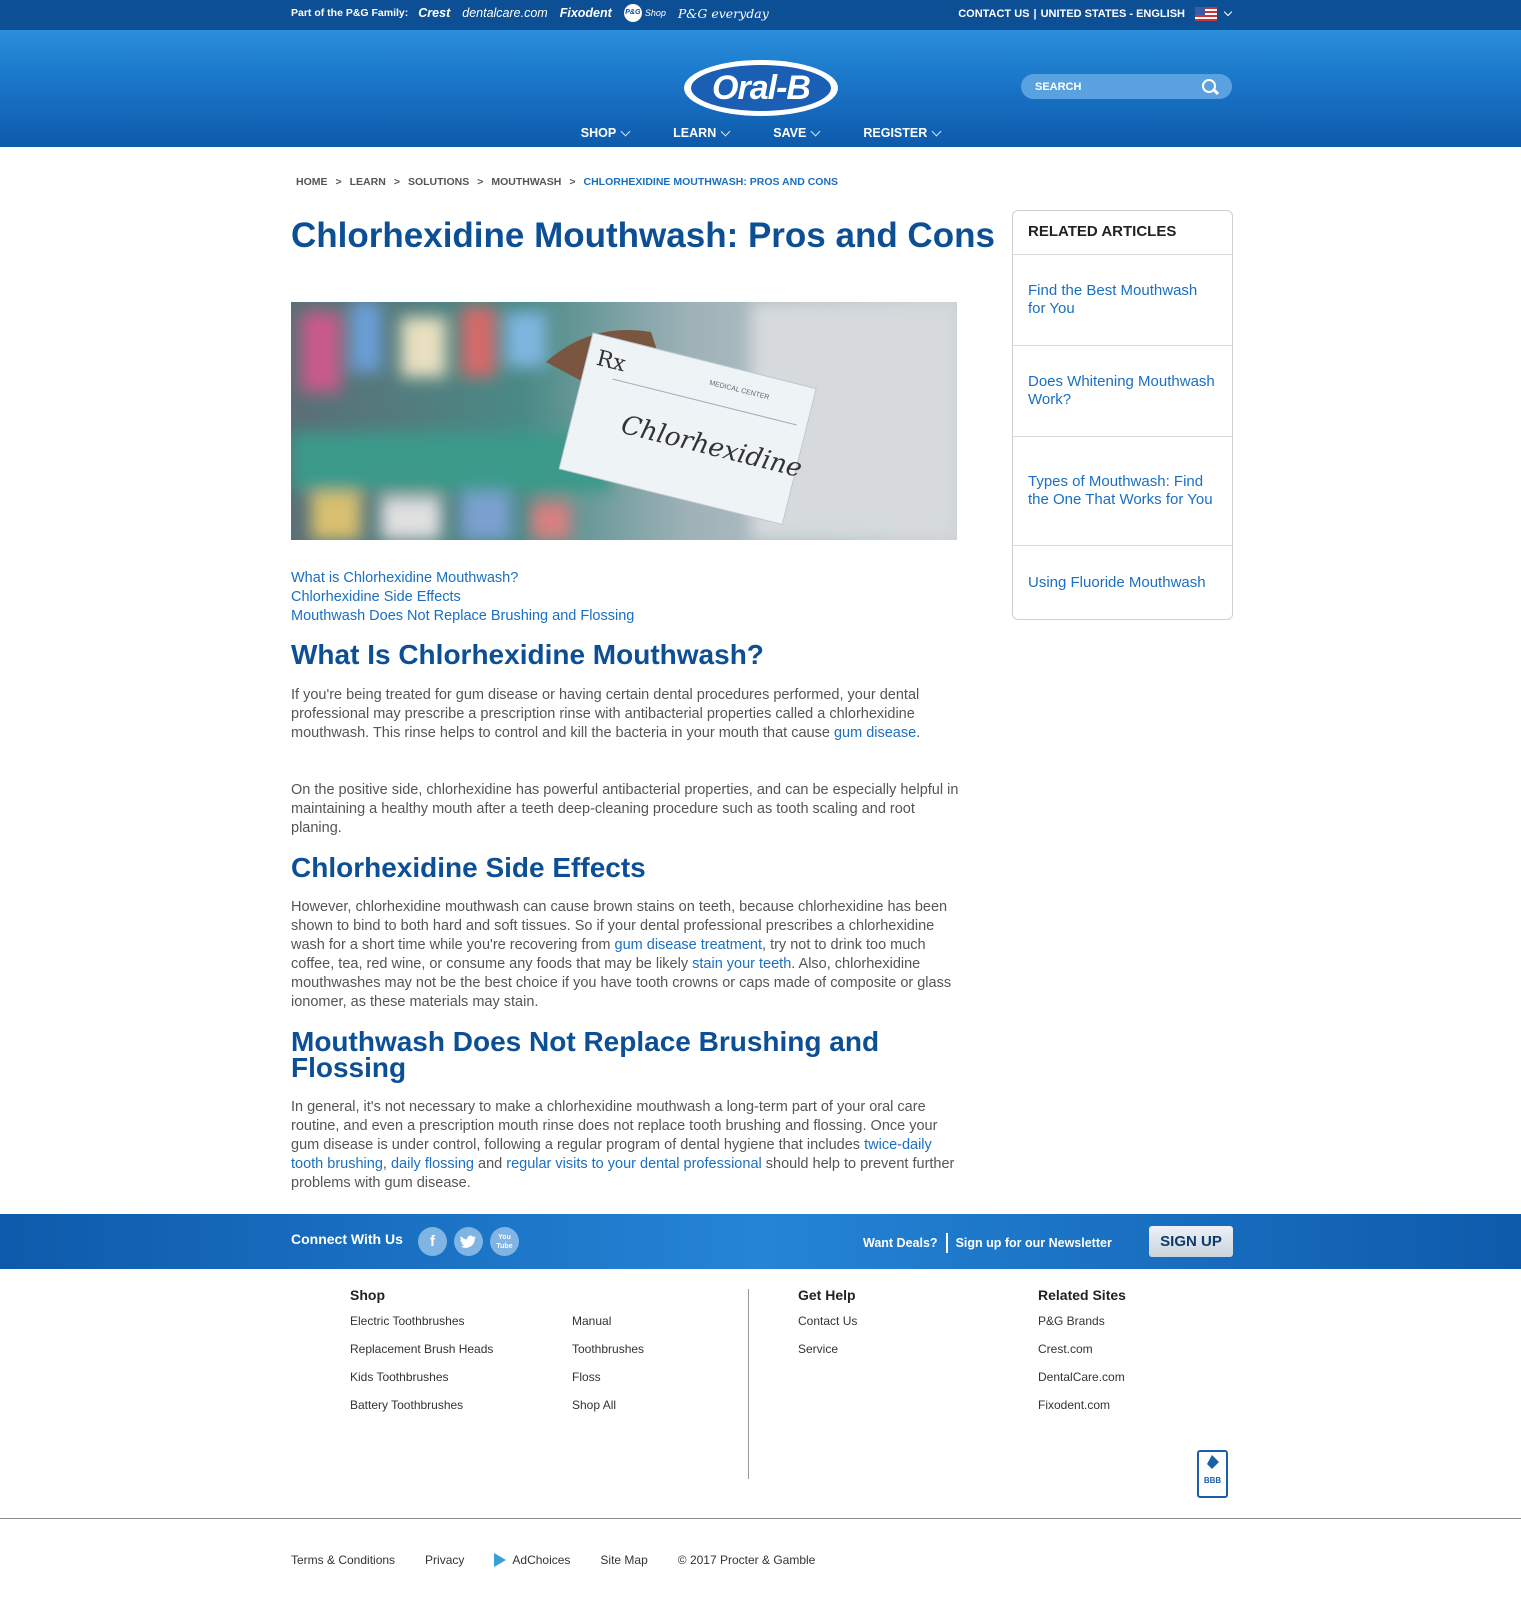  What do you see at coordinates (827, 1295) in the screenshot?
I see `footer-help-heading: Get Help` at bounding box center [827, 1295].